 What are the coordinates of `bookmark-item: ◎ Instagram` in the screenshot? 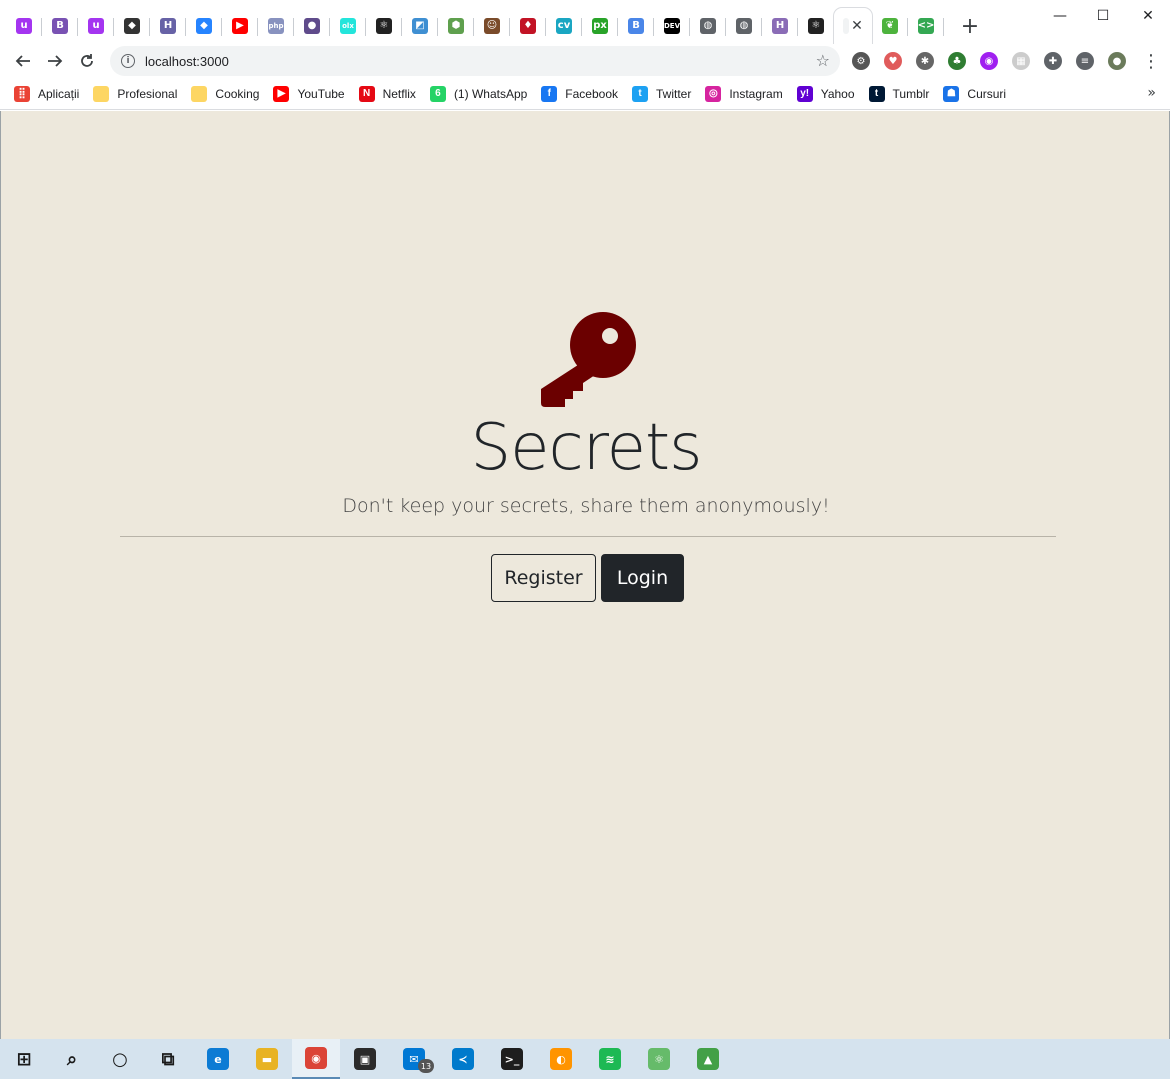 It's located at (744, 93).